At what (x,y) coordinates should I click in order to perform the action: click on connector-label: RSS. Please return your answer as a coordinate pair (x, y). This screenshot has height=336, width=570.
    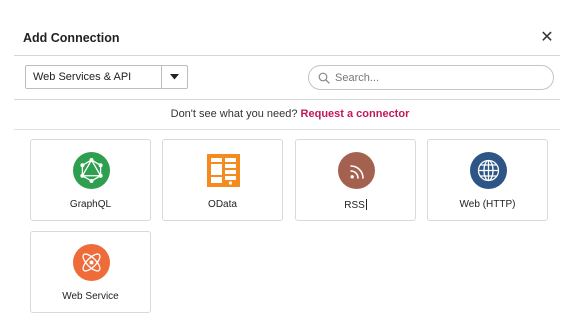
    Looking at the image, I should click on (355, 205).